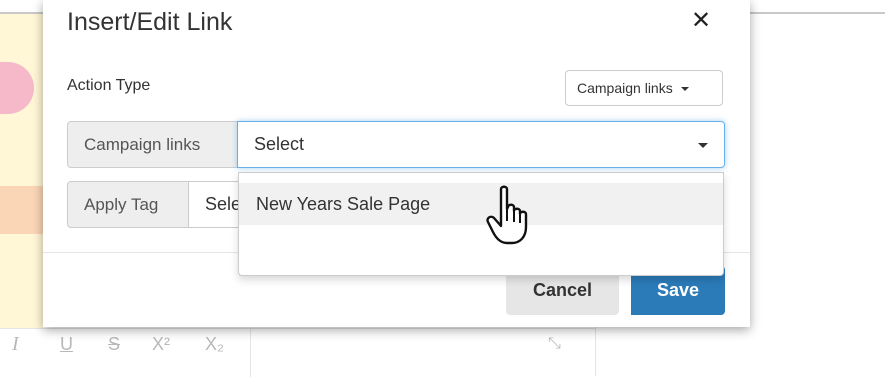  Describe the element at coordinates (214, 344) in the screenshot. I see `subscript-icon: X₂` at that location.